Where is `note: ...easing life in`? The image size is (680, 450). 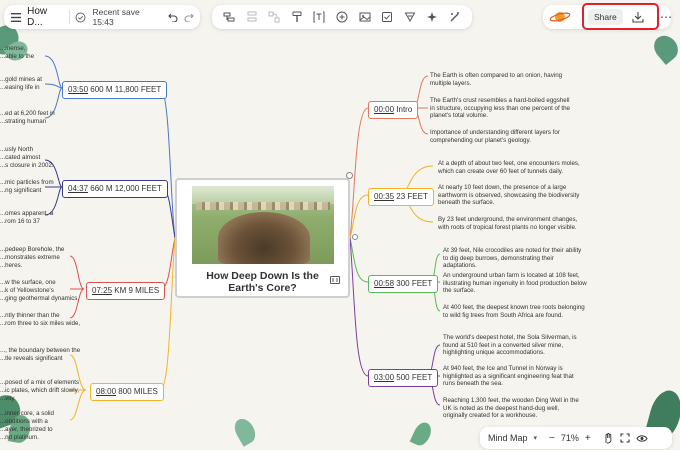
note: ...easing life in is located at coordinates (20, 87).